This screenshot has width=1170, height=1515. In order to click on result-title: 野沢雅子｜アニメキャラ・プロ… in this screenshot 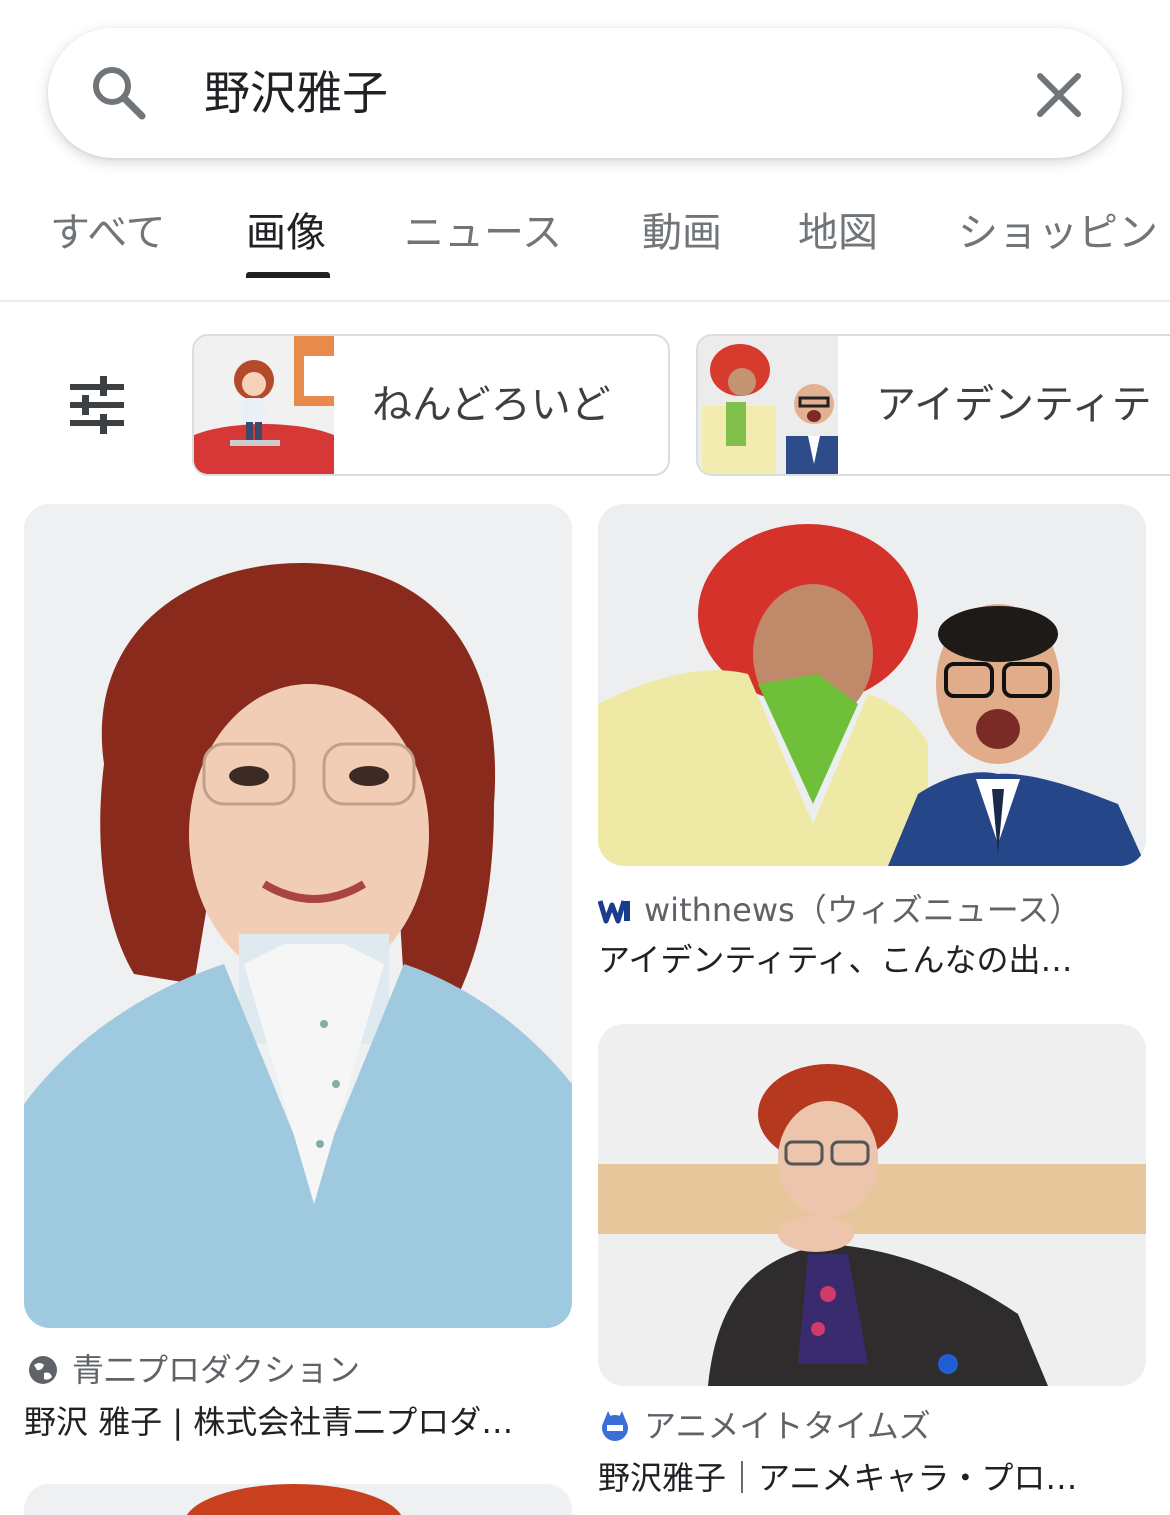, I will do `click(837, 1478)`.